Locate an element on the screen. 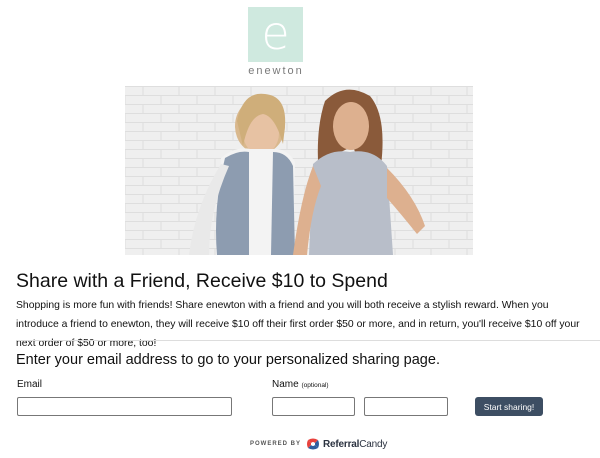 Image resolution: width=600 pixels, height=458 pixels. email-label: Email is located at coordinates (30, 384).